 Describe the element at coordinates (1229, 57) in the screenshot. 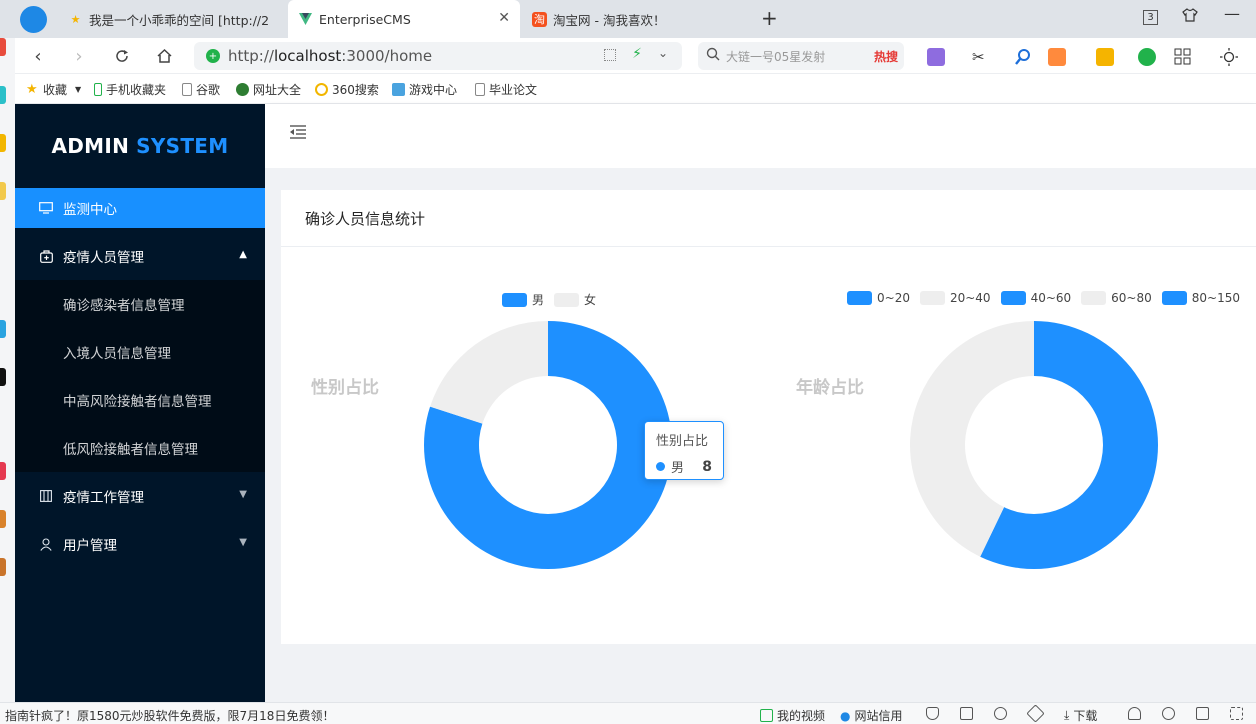

I see `brightness-icon` at that location.